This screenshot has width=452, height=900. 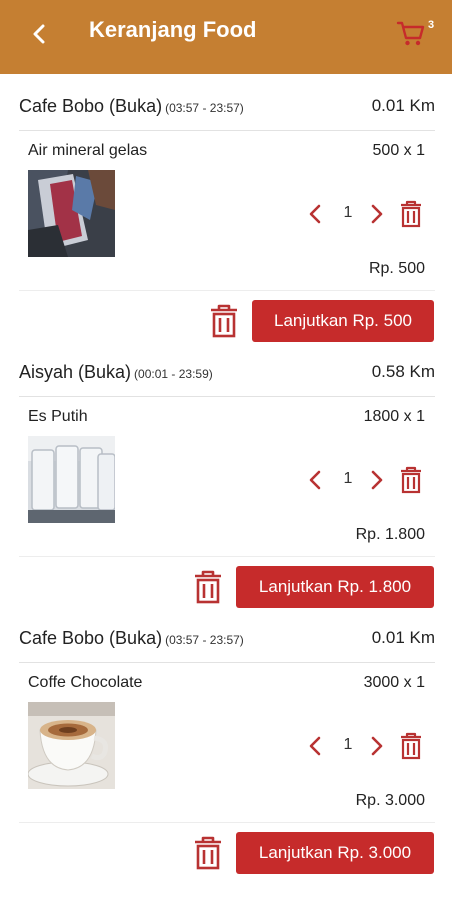 I want to click on checkout-button: Lanjutkan Rp. 3.000, so click(x=335, y=853).